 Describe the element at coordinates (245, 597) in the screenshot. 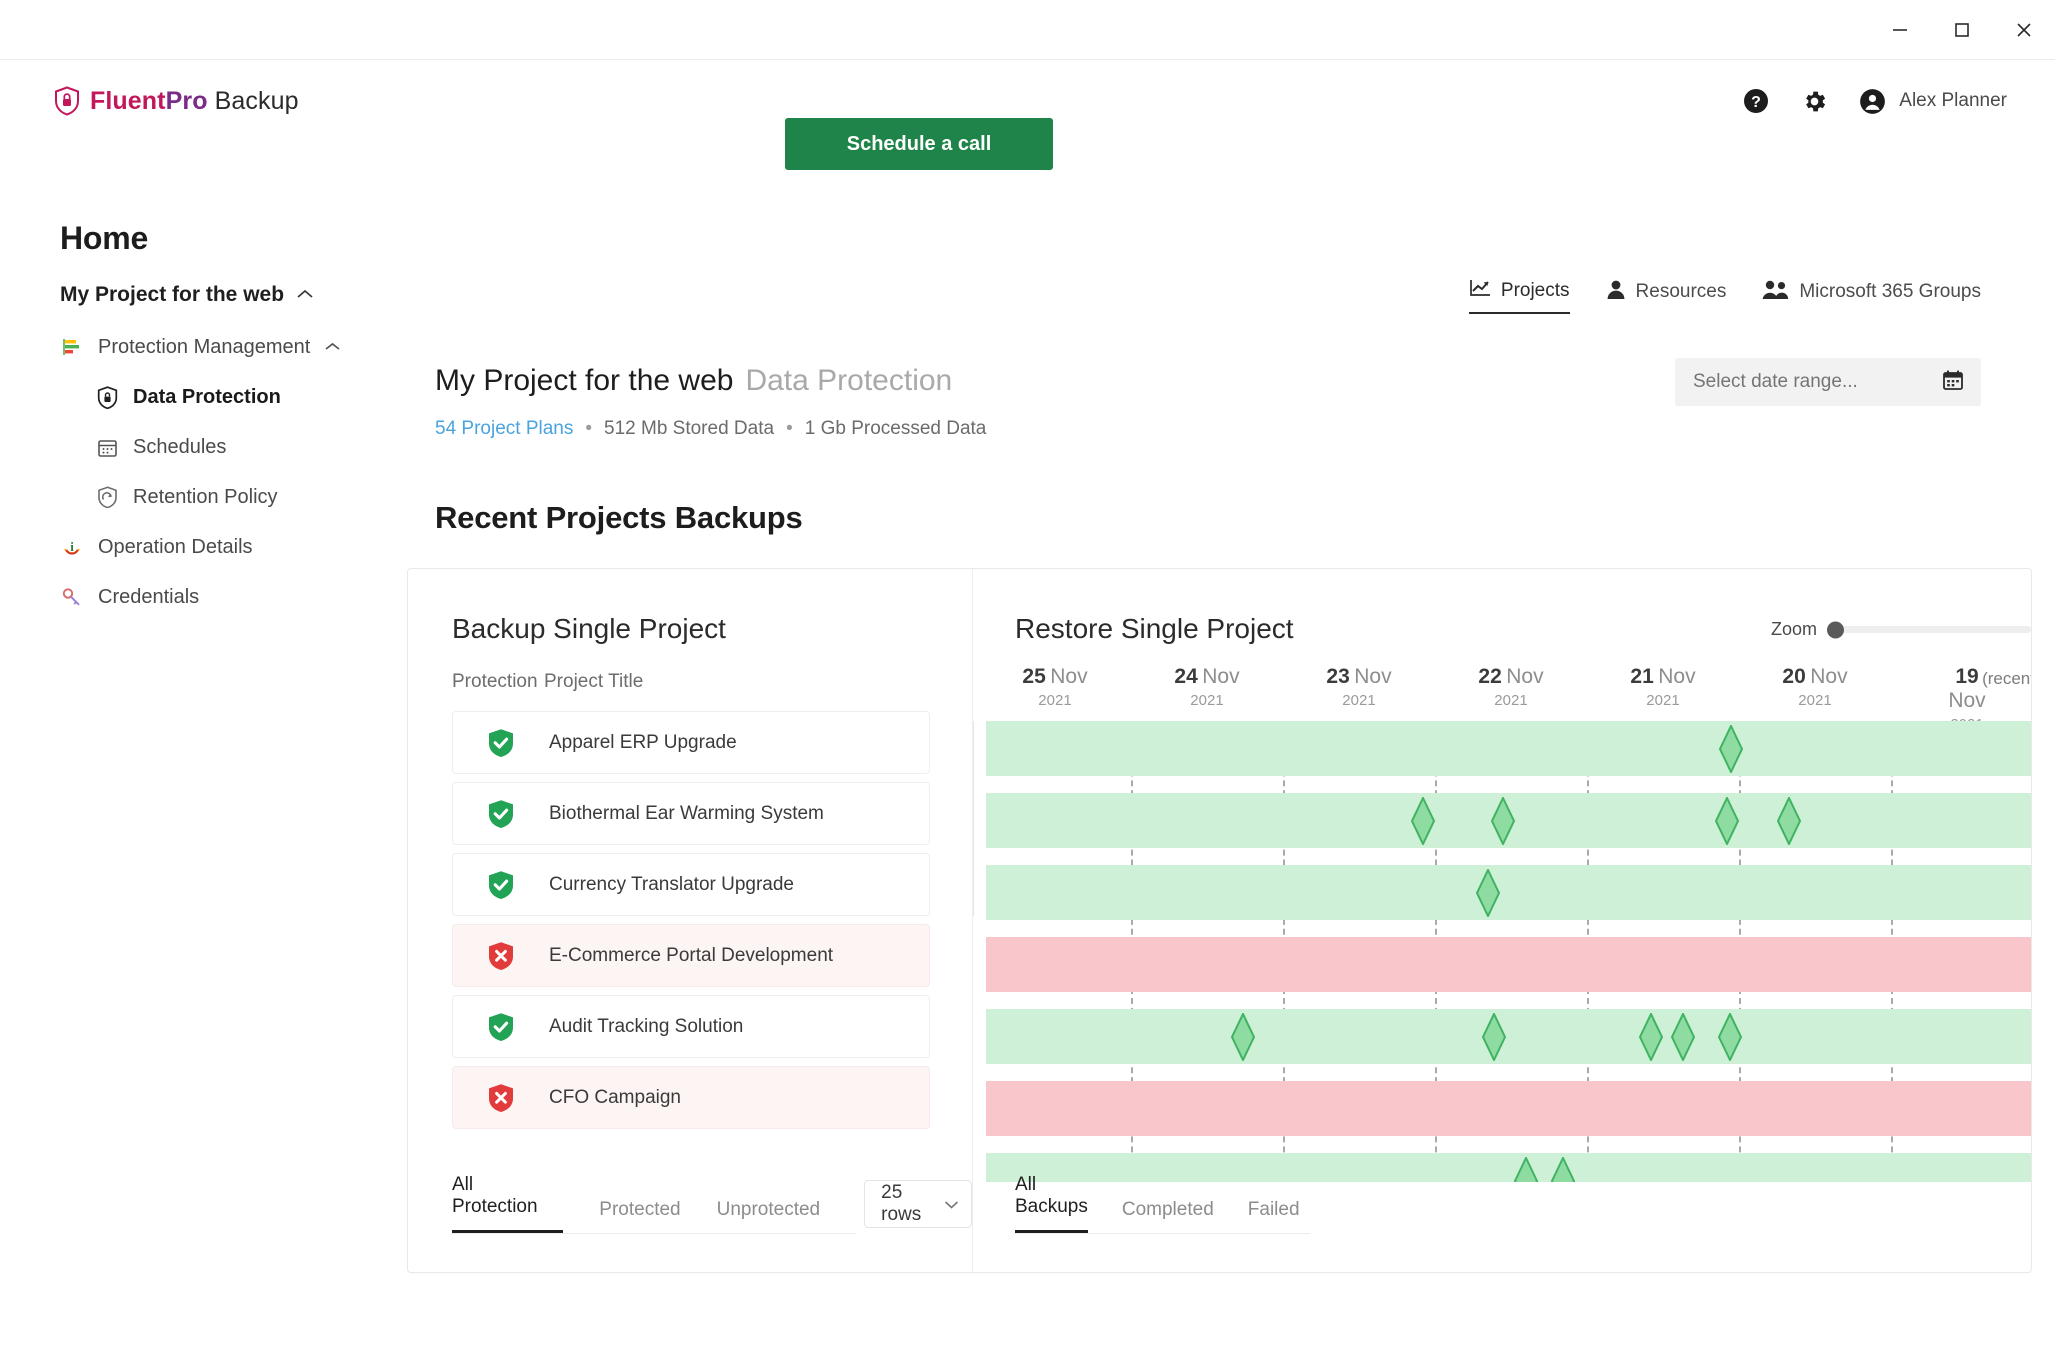

I see `sidebar-item-credentials: Credentials` at that location.